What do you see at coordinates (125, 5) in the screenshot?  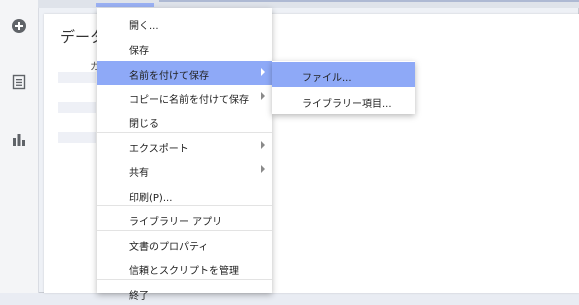 I see `active-tab-indicator` at bounding box center [125, 5].